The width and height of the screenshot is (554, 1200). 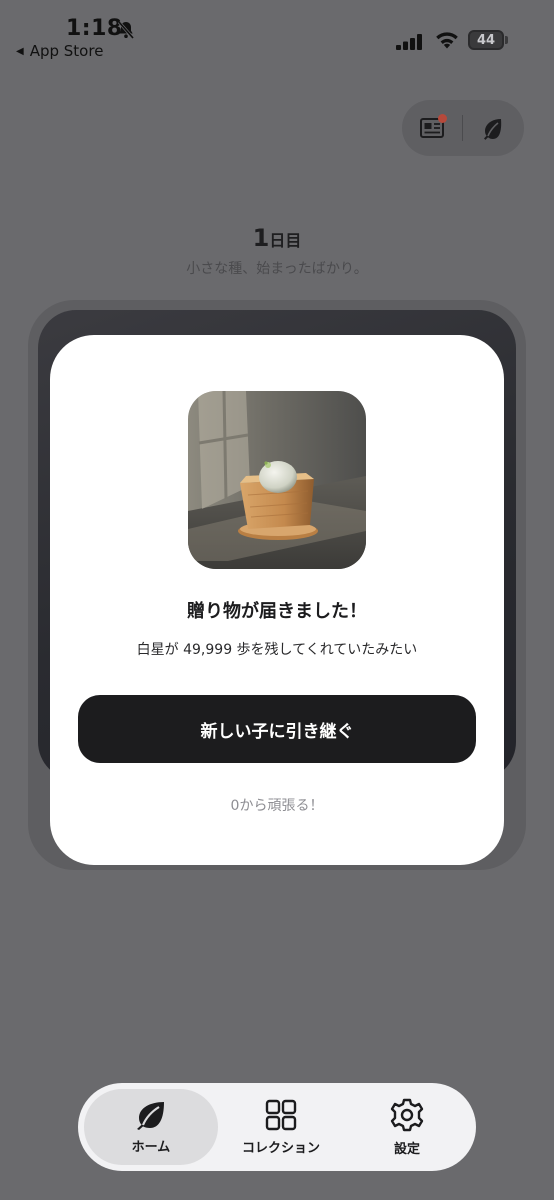 What do you see at coordinates (432, 128) in the screenshot?
I see `news-button` at bounding box center [432, 128].